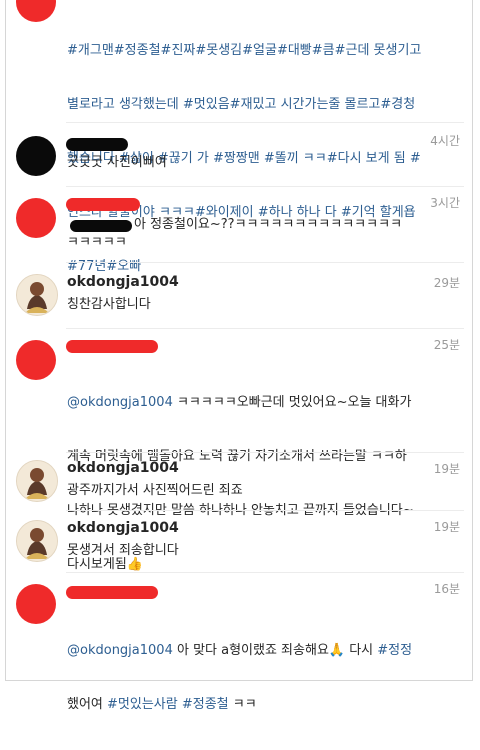  I want to click on timestamp: 29분, so click(446, 283).